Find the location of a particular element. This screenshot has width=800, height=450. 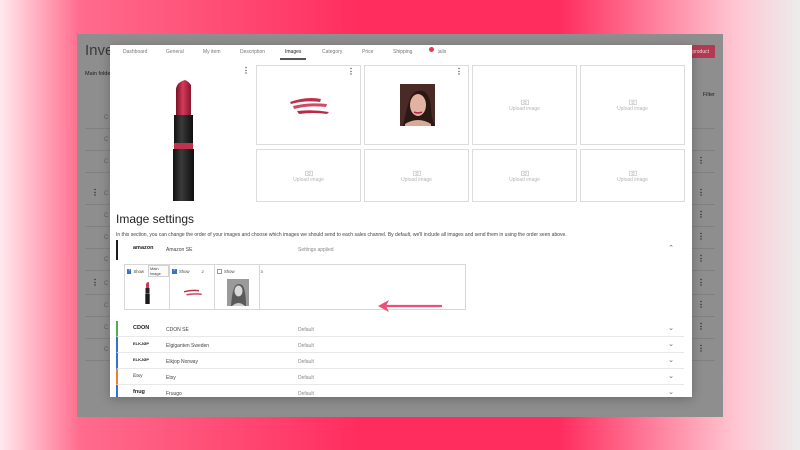

image-slot-2: ⋮ is located at coordinates (416, 105).